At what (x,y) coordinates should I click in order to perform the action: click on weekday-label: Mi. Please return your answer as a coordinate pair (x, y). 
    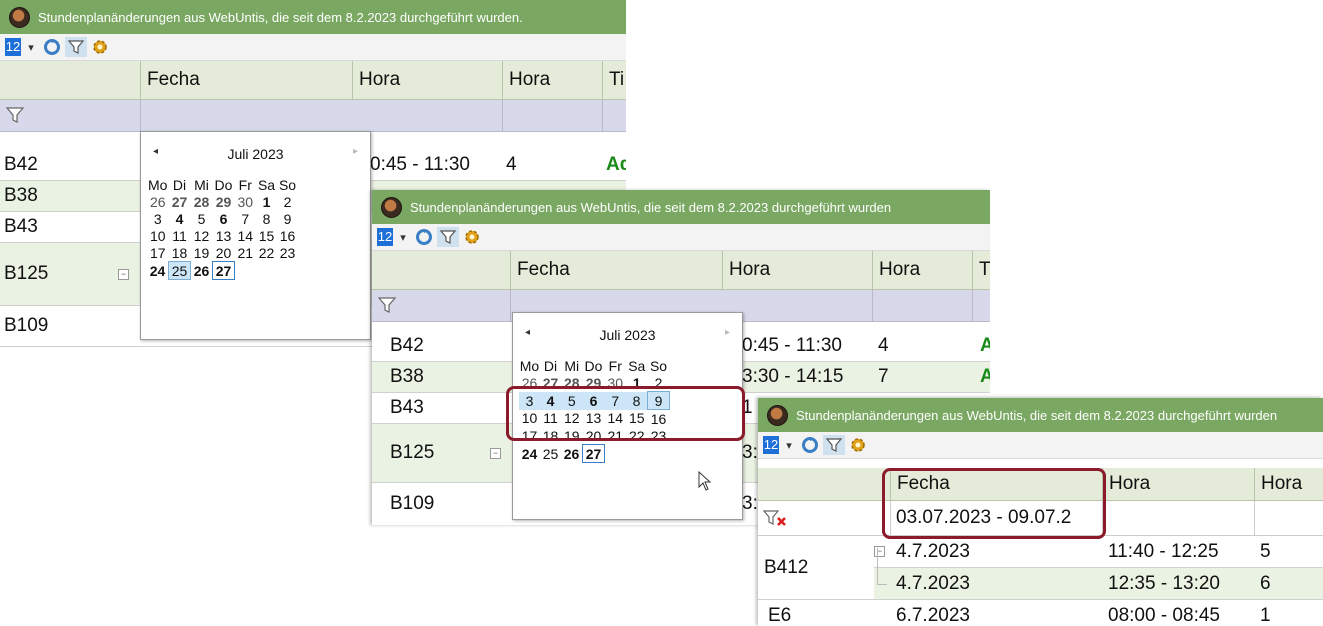
    Looking at the image, I should click on (201, 184).